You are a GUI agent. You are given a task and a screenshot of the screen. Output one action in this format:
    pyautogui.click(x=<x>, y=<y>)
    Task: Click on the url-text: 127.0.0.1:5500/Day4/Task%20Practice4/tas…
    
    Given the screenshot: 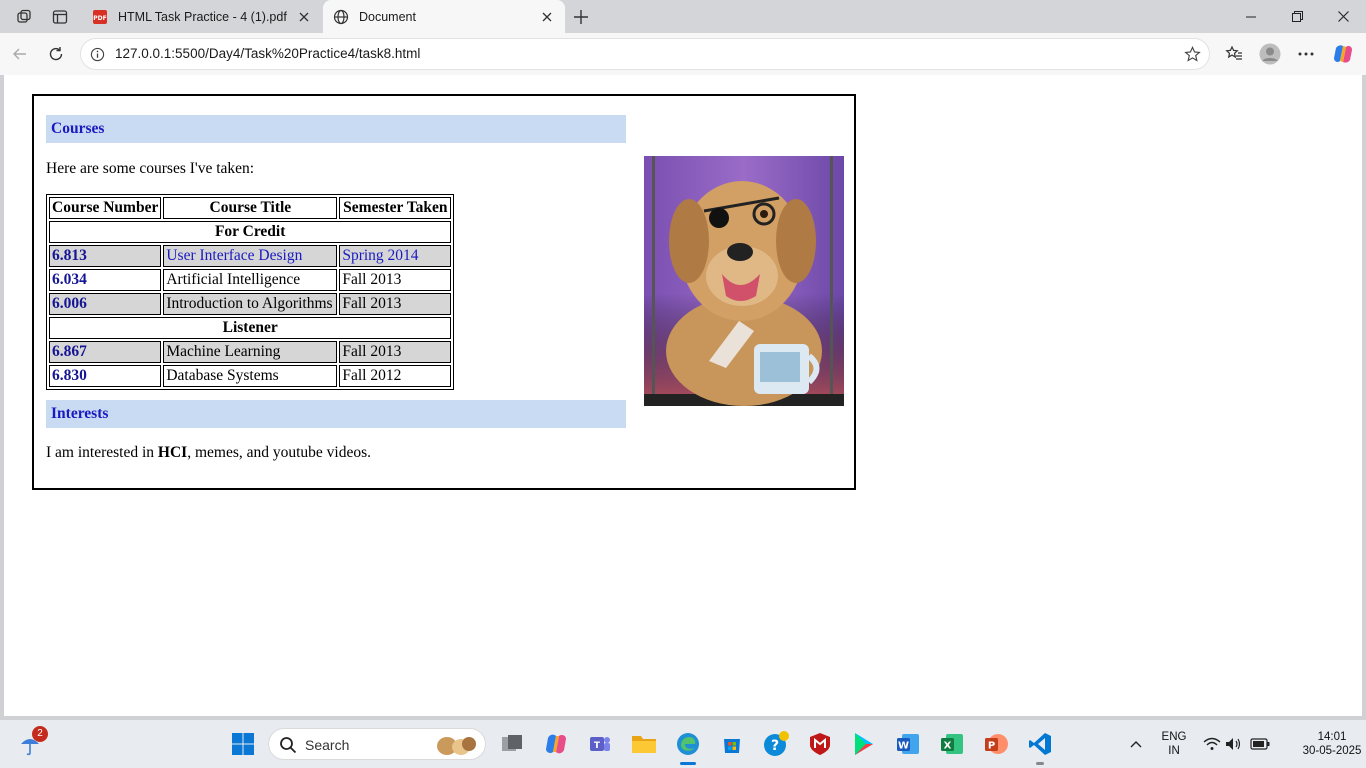 What is the action you would take?
    pyautogui.click(x=268, y=53)
    